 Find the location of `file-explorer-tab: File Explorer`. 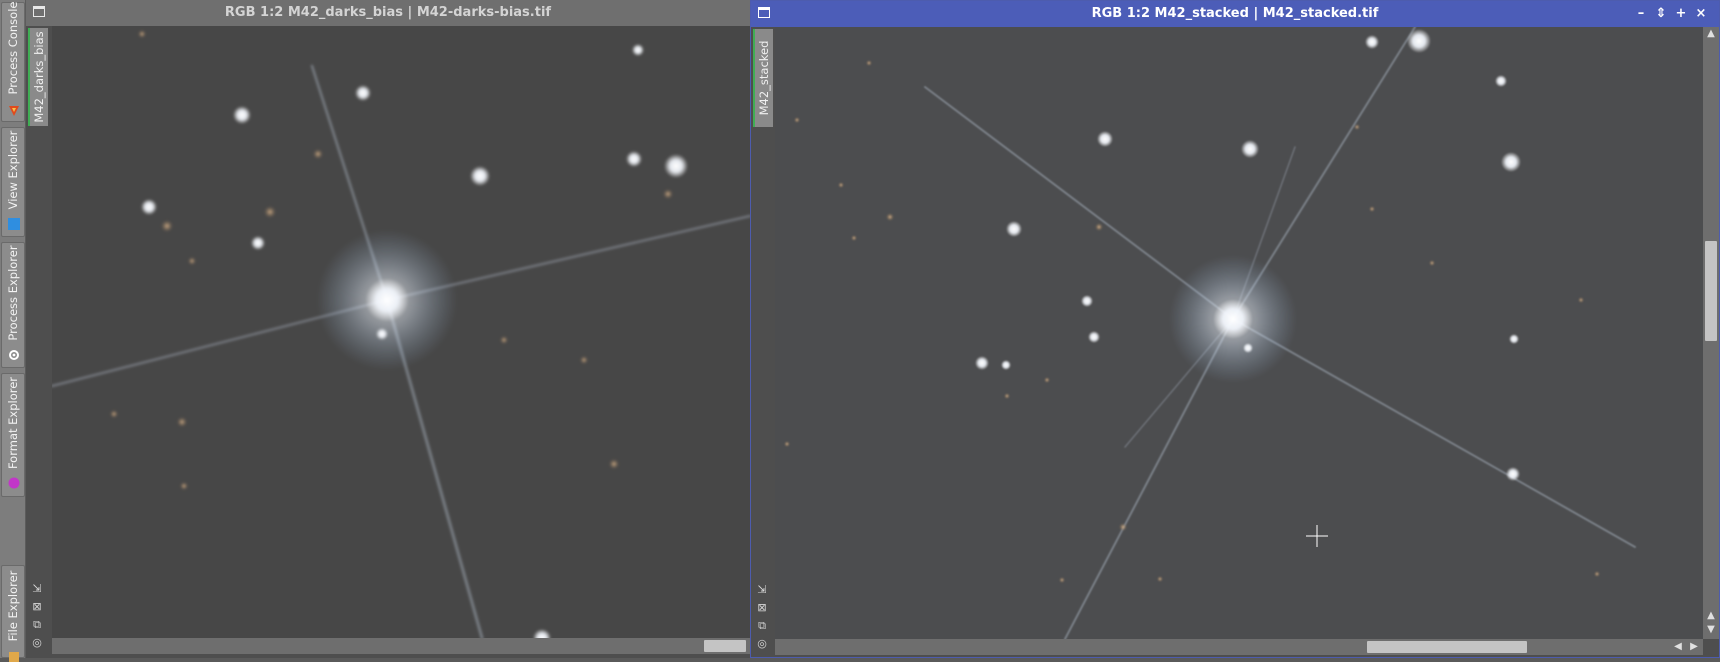

file-explorer-tab: File Explorer is located at coordinates (13, 613).